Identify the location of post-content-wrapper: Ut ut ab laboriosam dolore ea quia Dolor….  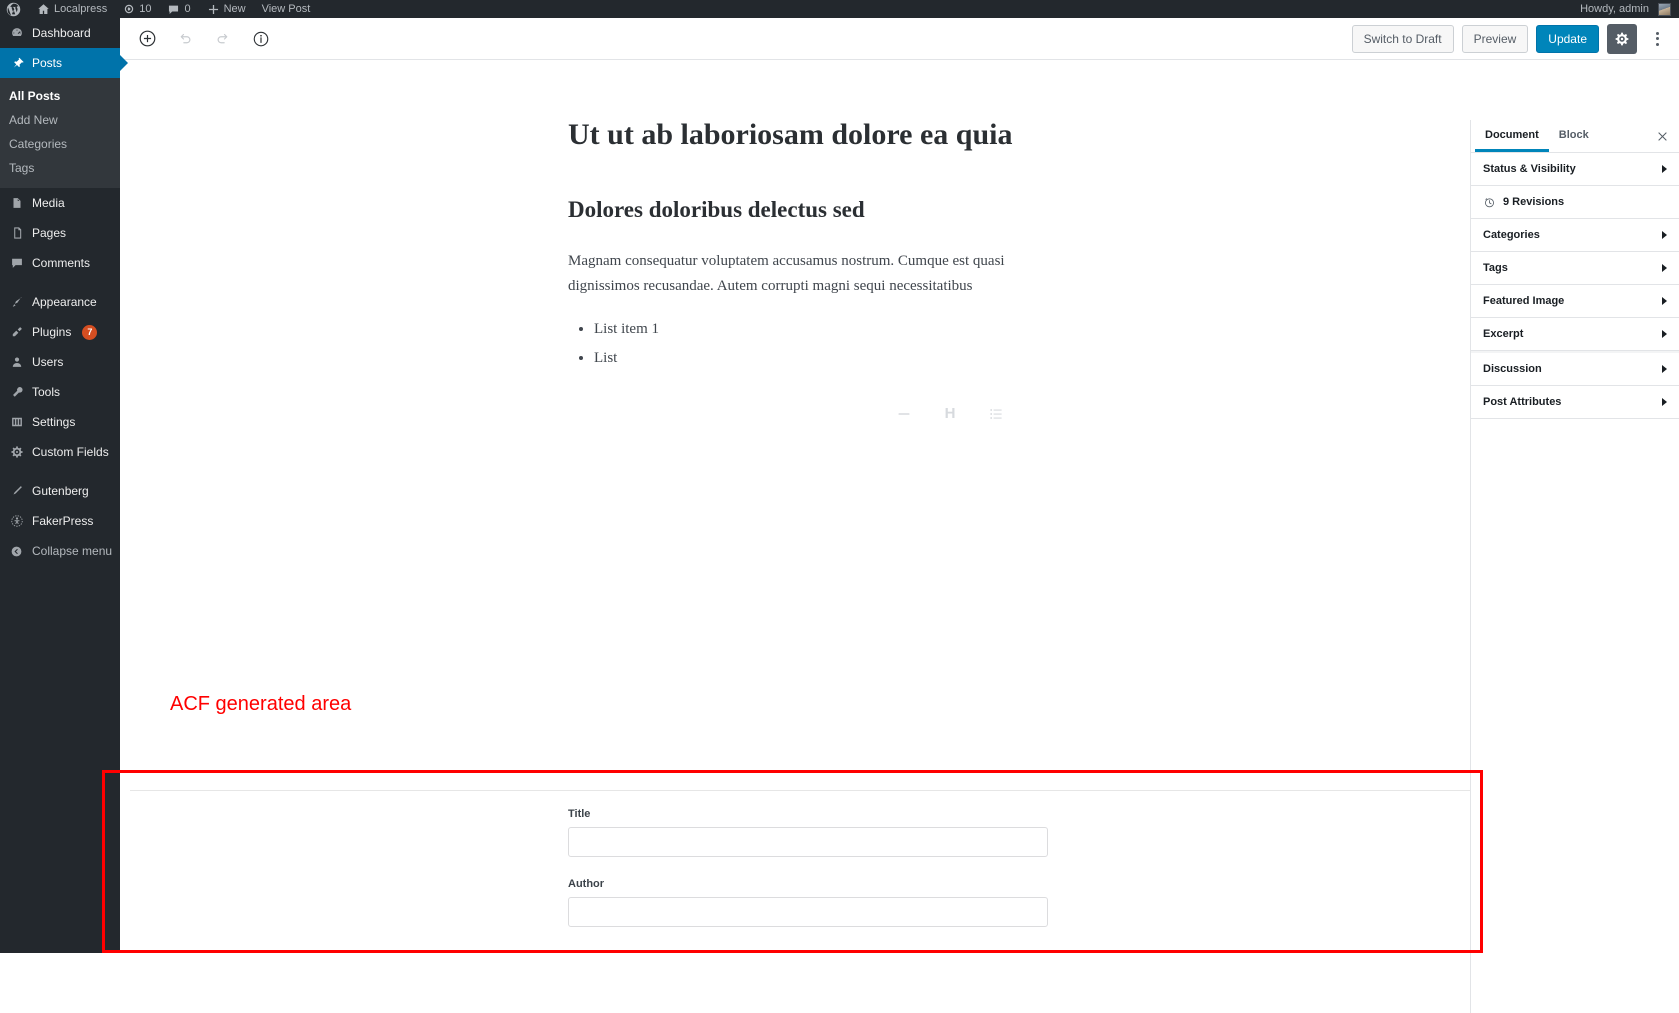
(808, 243).